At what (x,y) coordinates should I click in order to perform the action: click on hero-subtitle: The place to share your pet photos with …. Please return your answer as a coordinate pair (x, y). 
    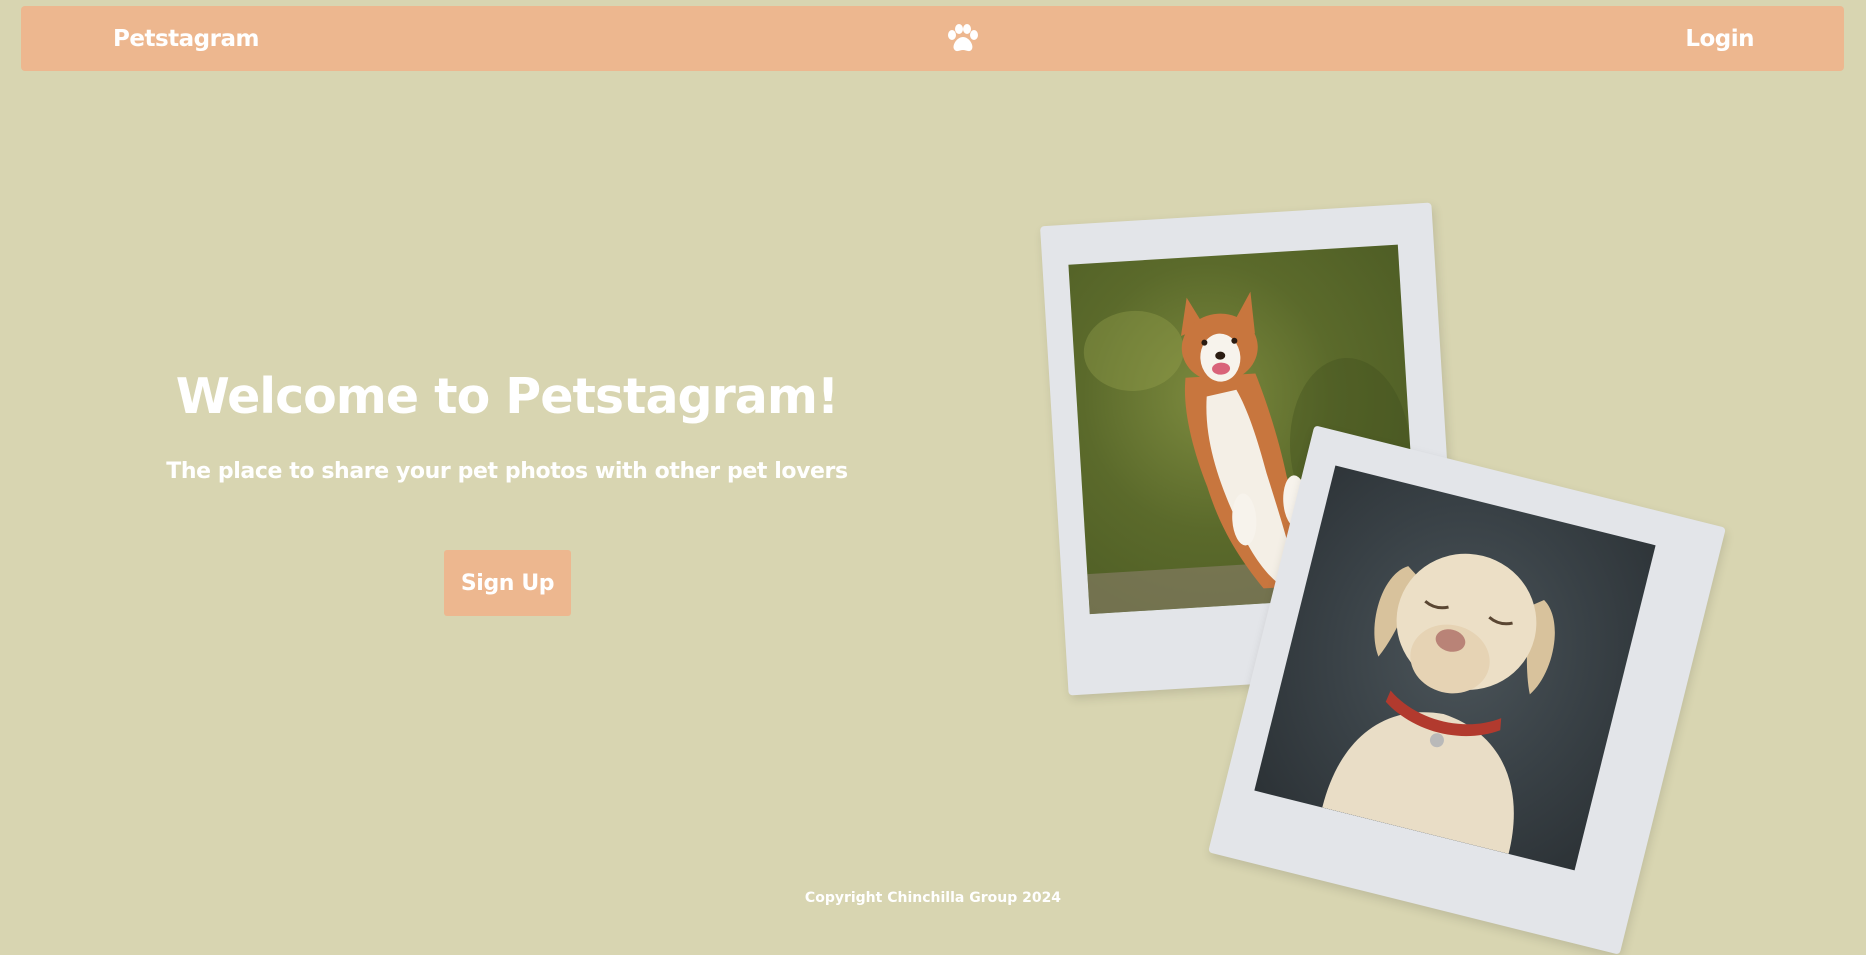
    Looking at the image, I should click on (507, 471).